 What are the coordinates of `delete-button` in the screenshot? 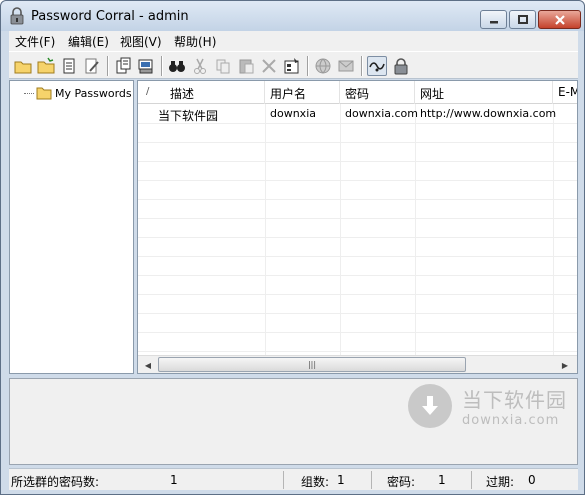 It's located at (269, 66).